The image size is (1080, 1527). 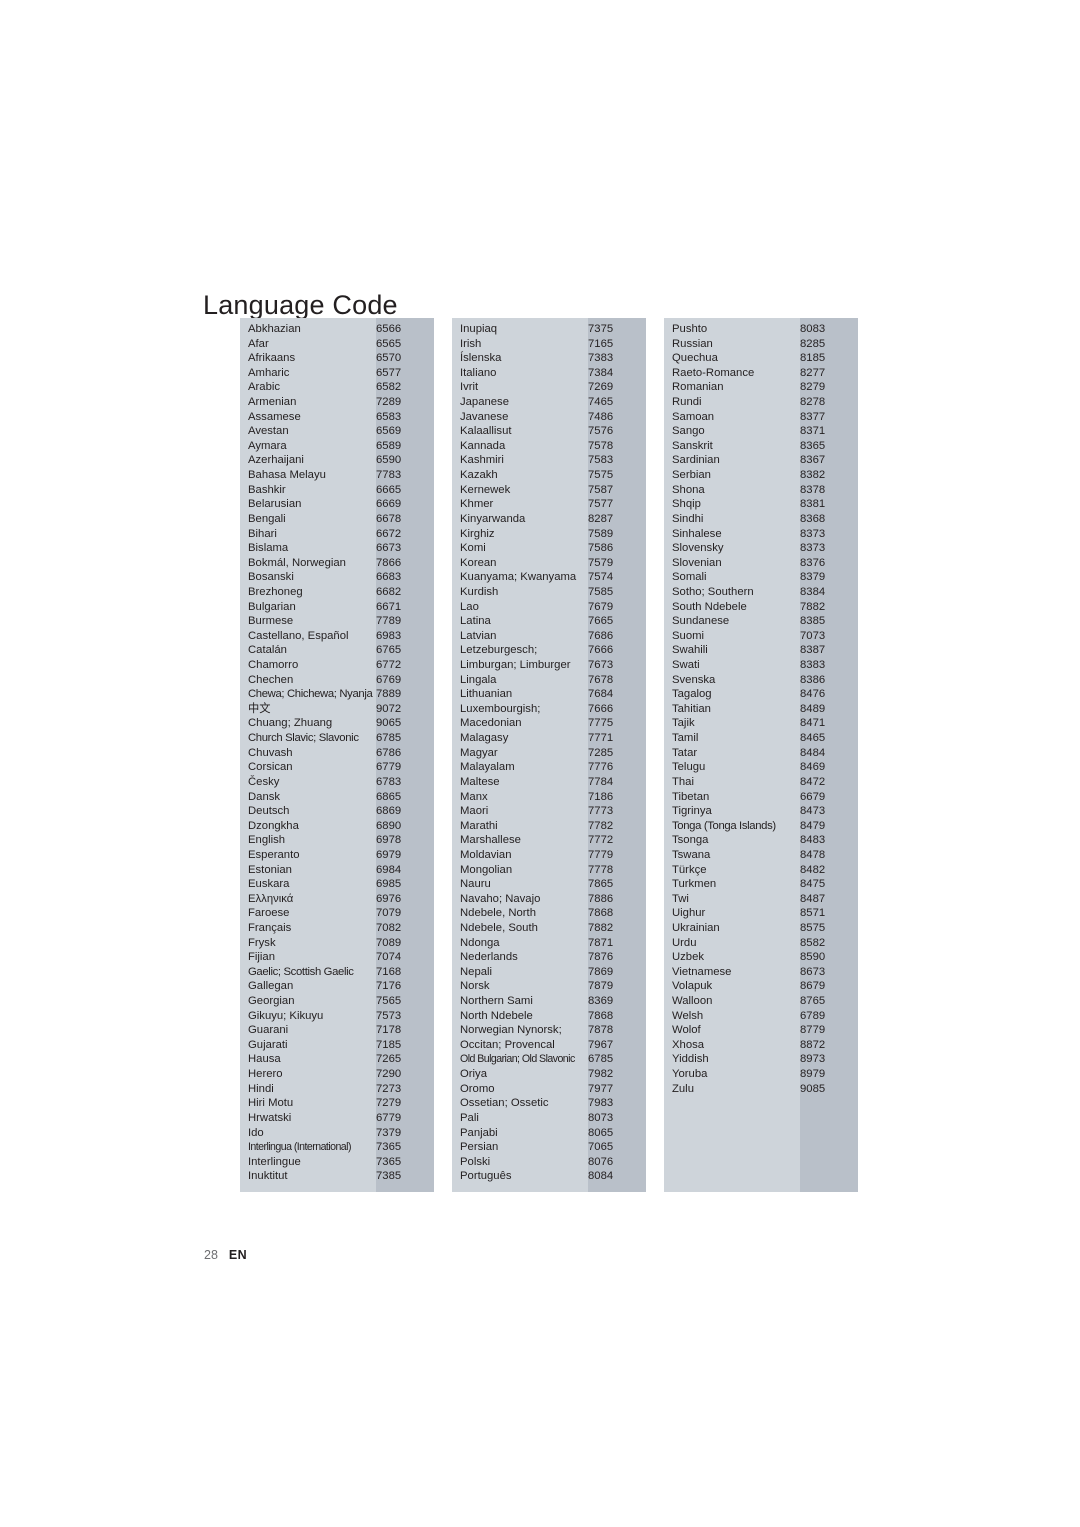 What do you see at coordinates (389, 767) in the screenshot?
I see `language-code-value: 6779` at bounding box center [389, 767].